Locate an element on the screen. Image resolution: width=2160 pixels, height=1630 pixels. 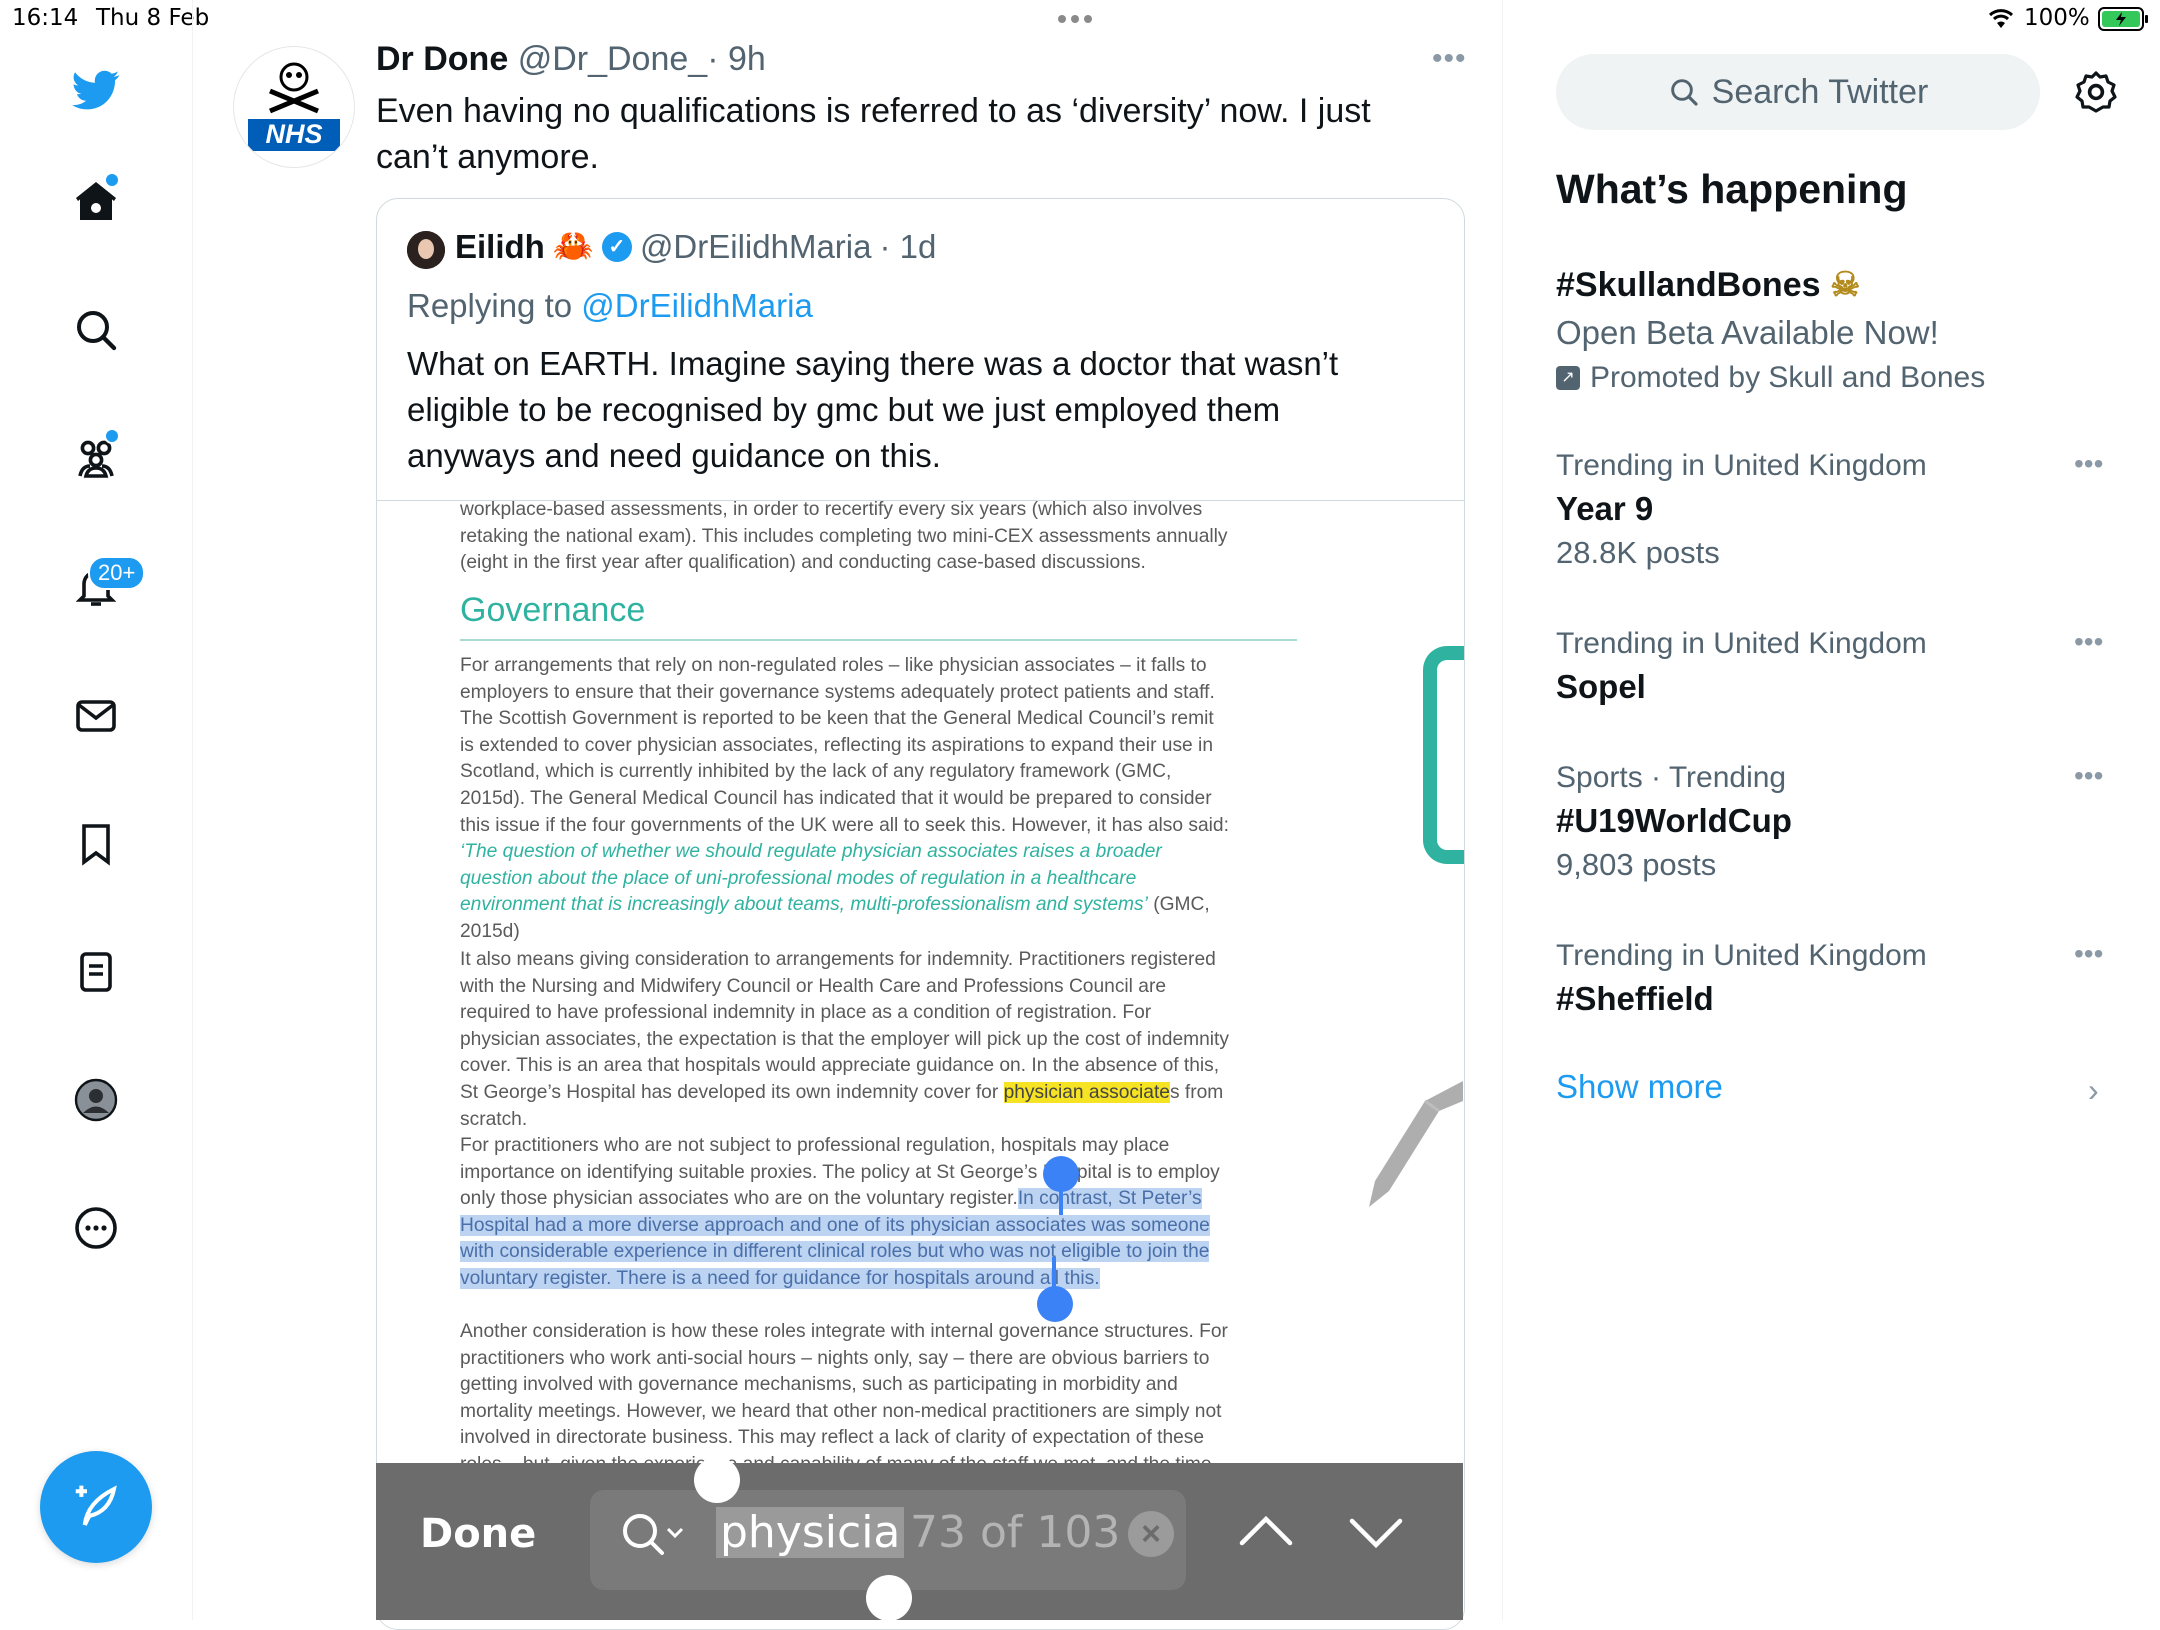
tweet-time: · 9h is located at coordinates (736, 59).